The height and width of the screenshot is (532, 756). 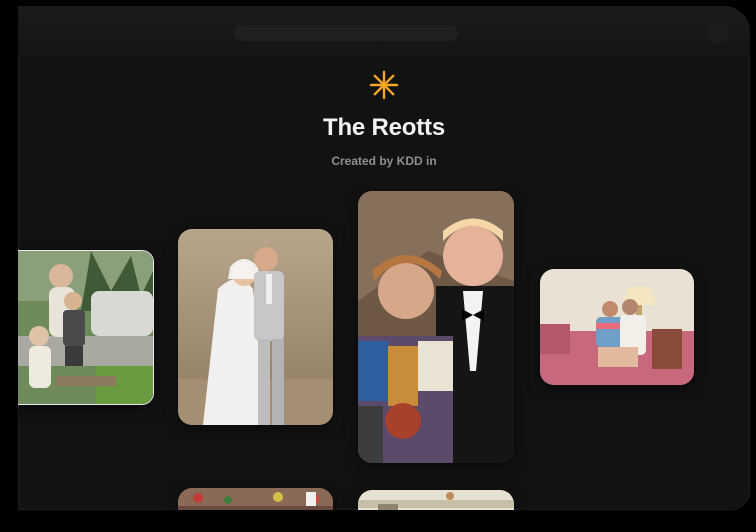 I want to click on wedding-couple-photo, so click(x=255, y=327).